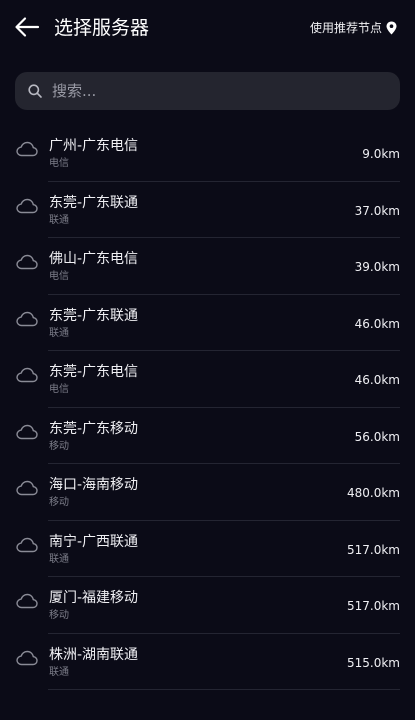 The image size is (415, 720). I want to click on server-distance: 39.0km, so click(377, 267).